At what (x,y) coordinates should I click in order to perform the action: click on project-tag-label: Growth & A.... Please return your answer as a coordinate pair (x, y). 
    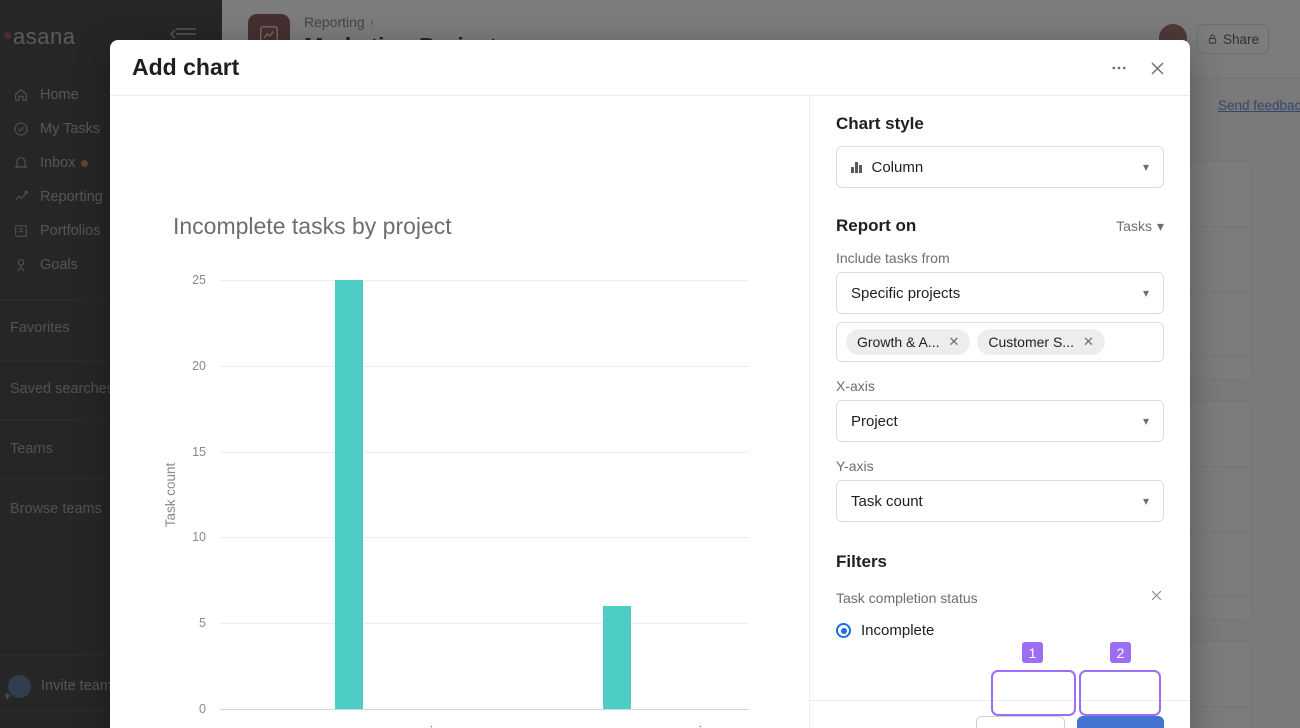
    Looking at the image, I should click on (898, 342).